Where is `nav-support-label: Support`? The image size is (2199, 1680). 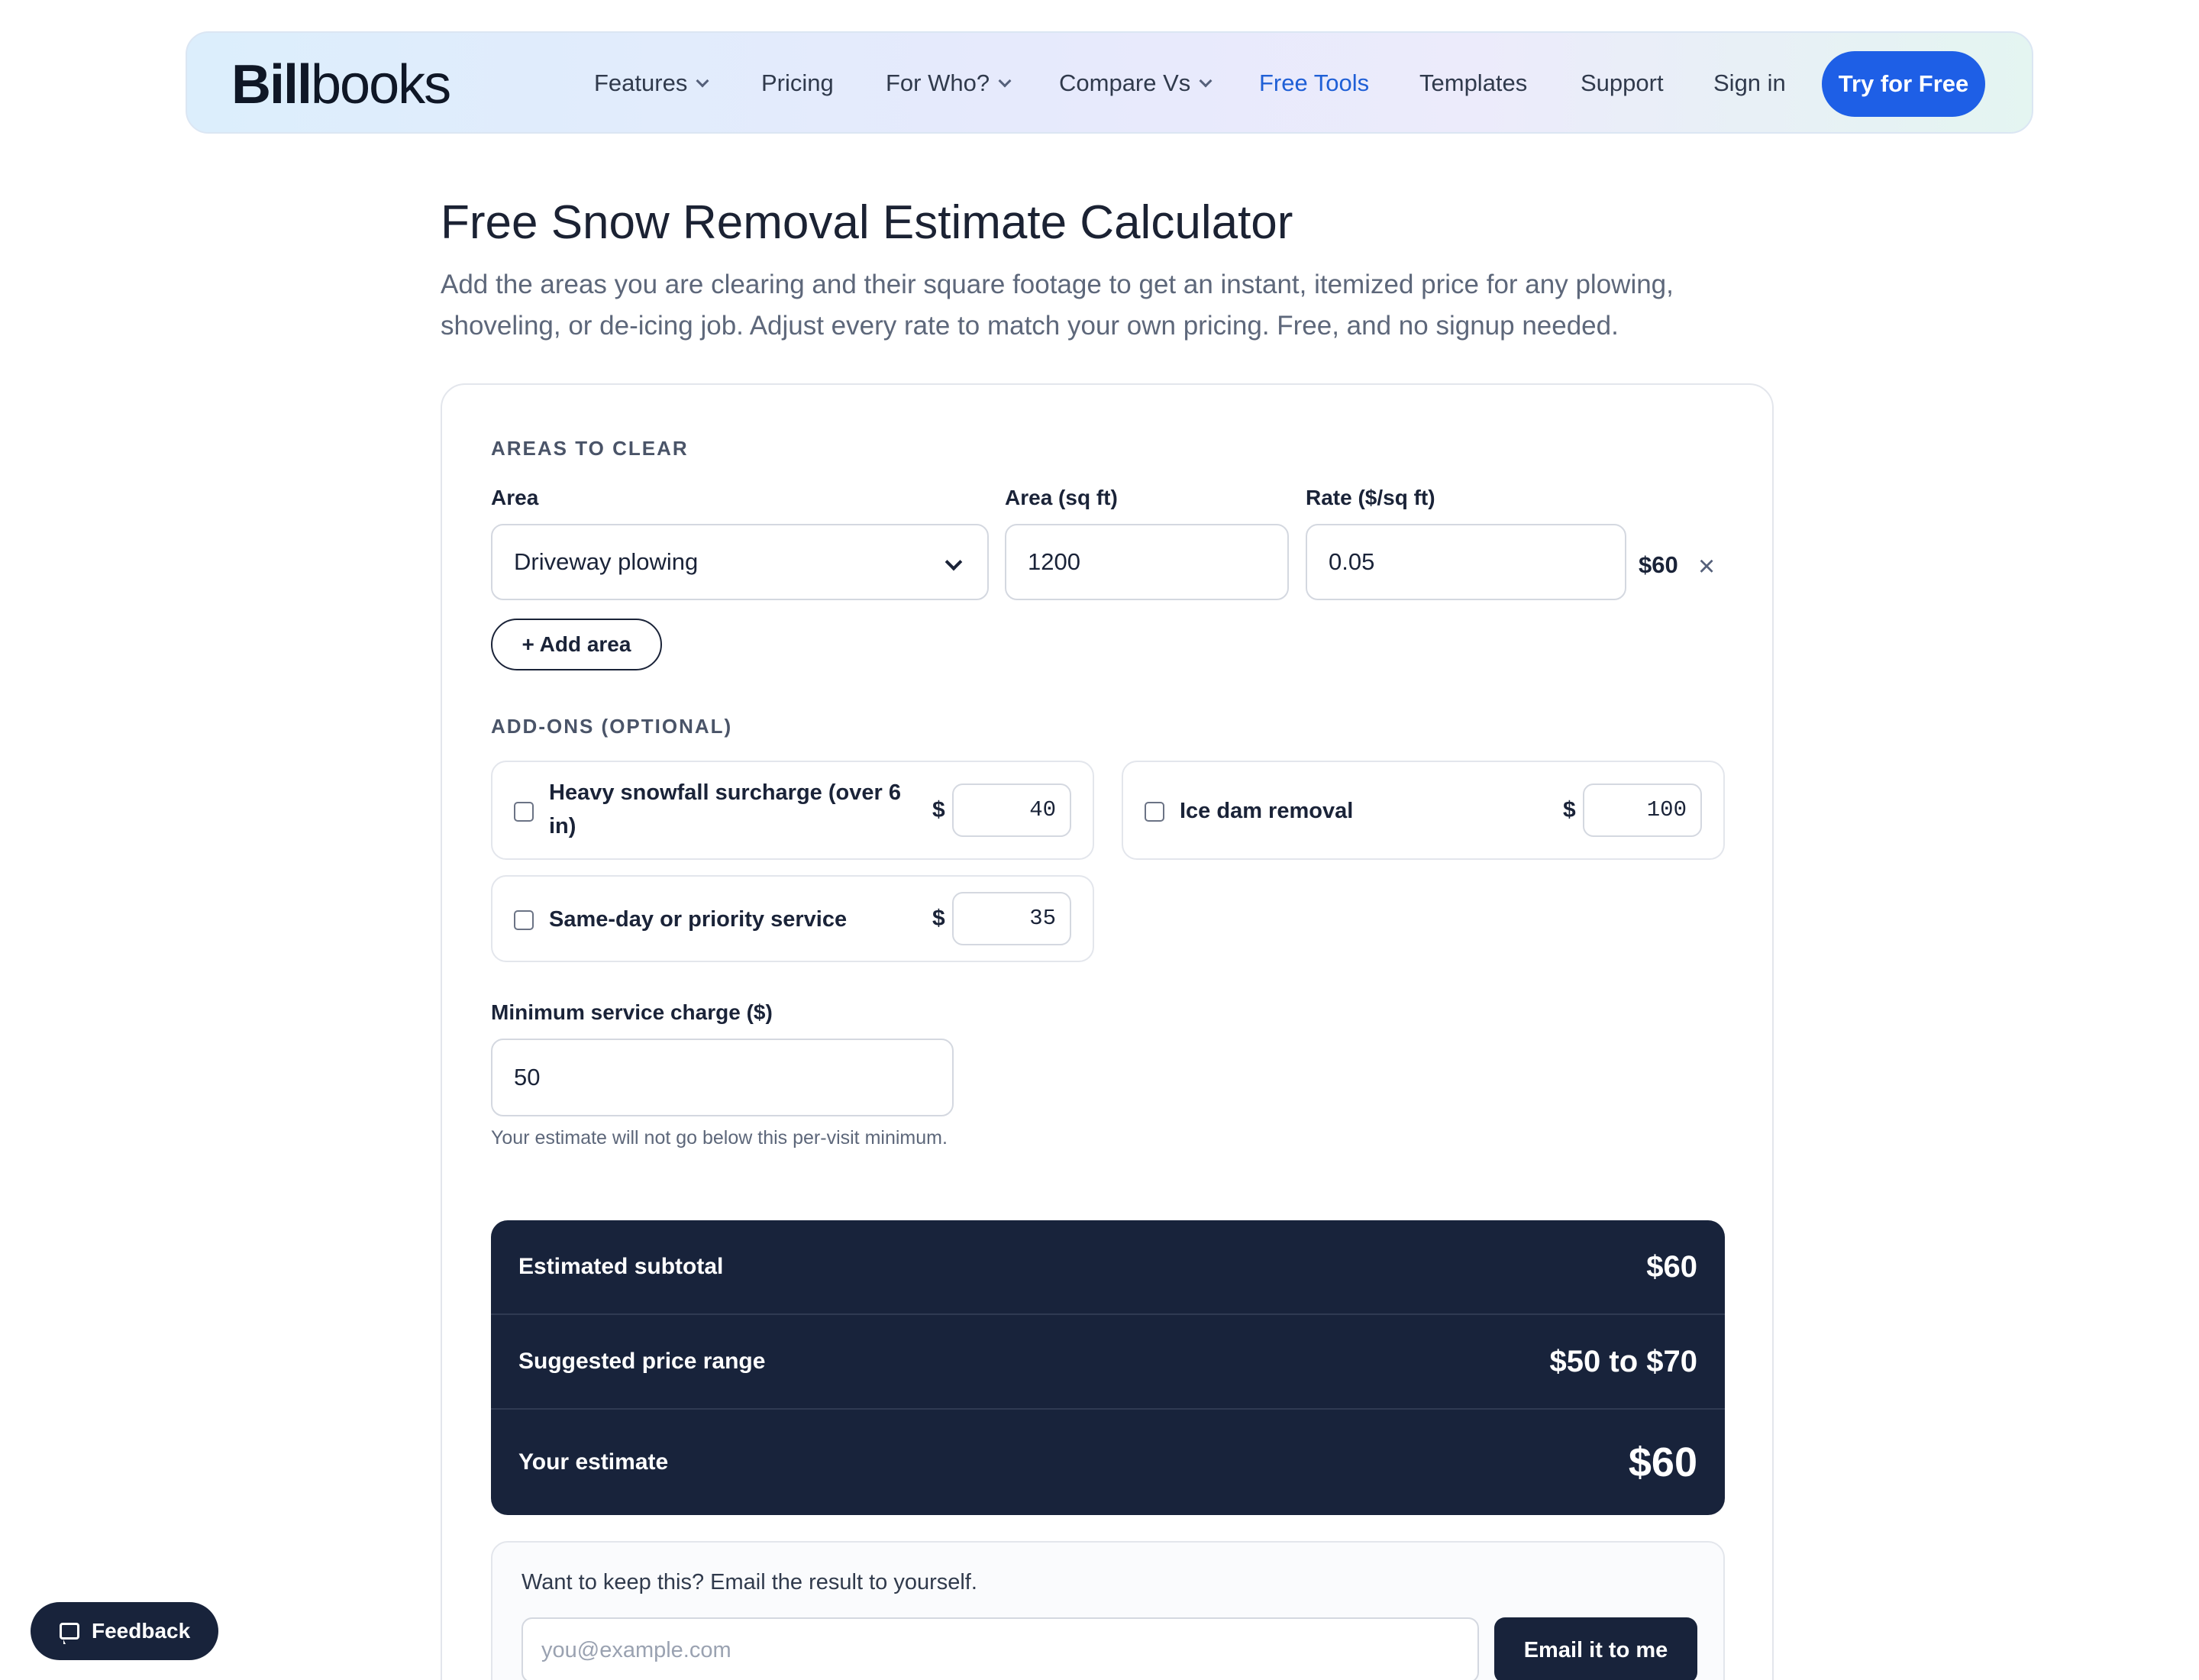 nav-support-label: Support is located at coordinates (1623, 83).